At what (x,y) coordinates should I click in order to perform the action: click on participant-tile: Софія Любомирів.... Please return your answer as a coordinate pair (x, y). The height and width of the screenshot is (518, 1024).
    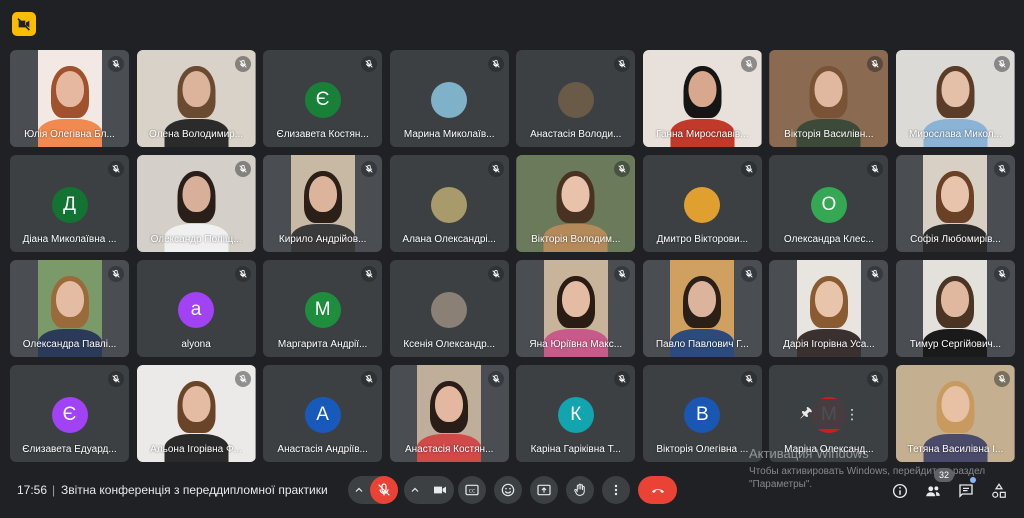
    Looking at the image, I should click on (955, 203).